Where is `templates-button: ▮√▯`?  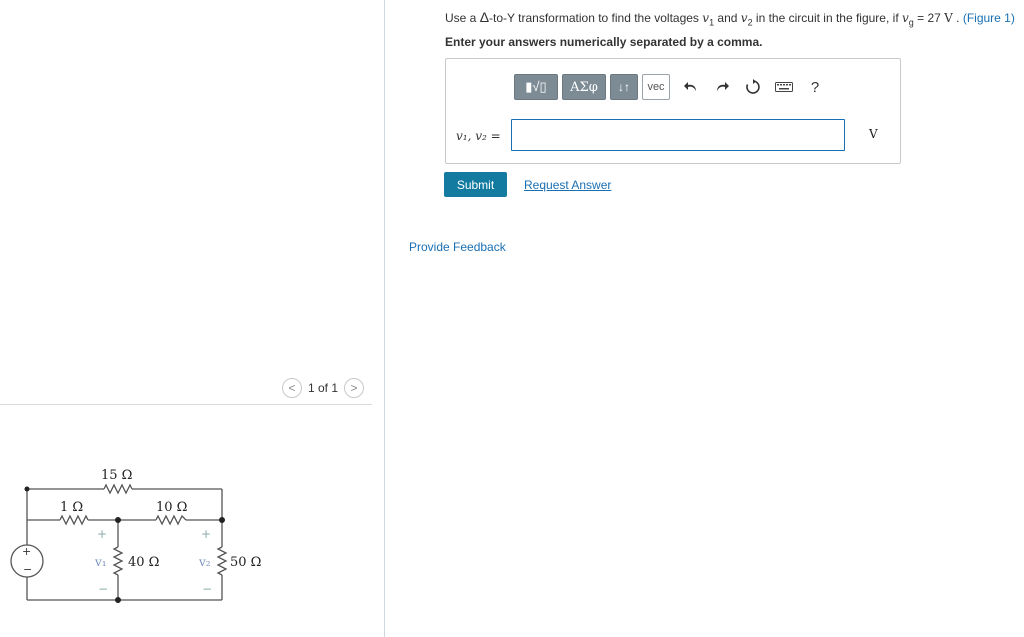 templates-button: ▮√▯ is located at coordinates (536, 87).